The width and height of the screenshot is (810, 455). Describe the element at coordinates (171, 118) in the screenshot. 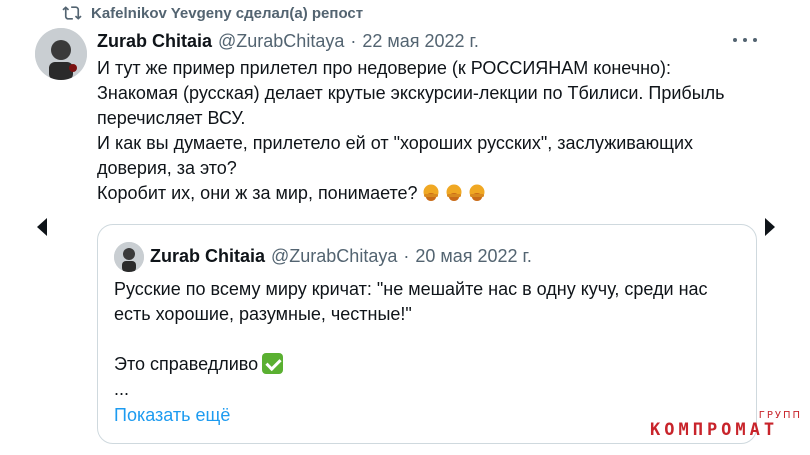

I see `tweet-line: перечисляет ВСУ.` at that location.